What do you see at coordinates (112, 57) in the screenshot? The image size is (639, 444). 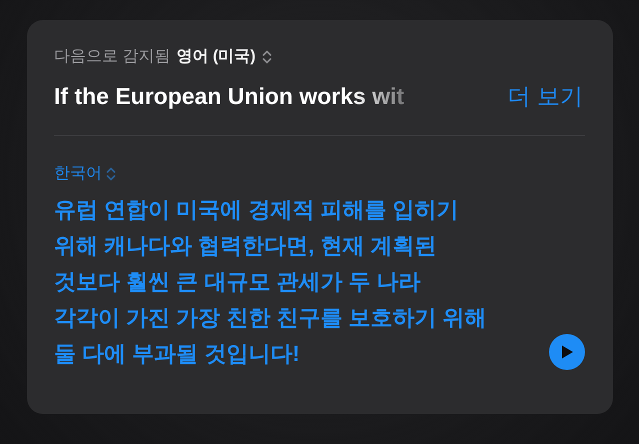 I see `detected-label: 다음으로 감지됨` at bounding box center [112, 57].